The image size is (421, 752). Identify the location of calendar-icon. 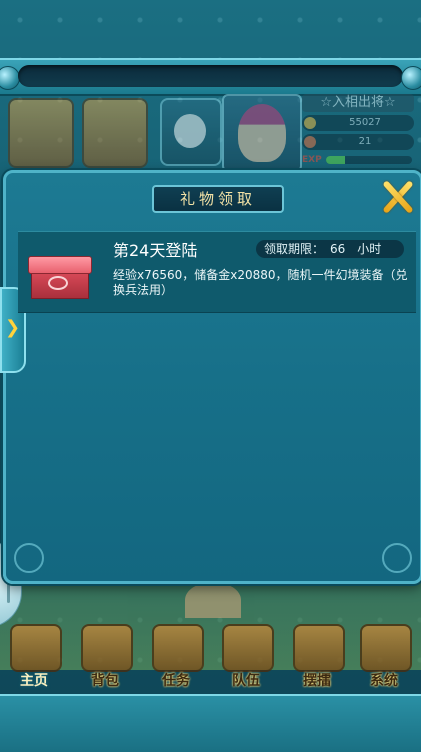
(41, 133).